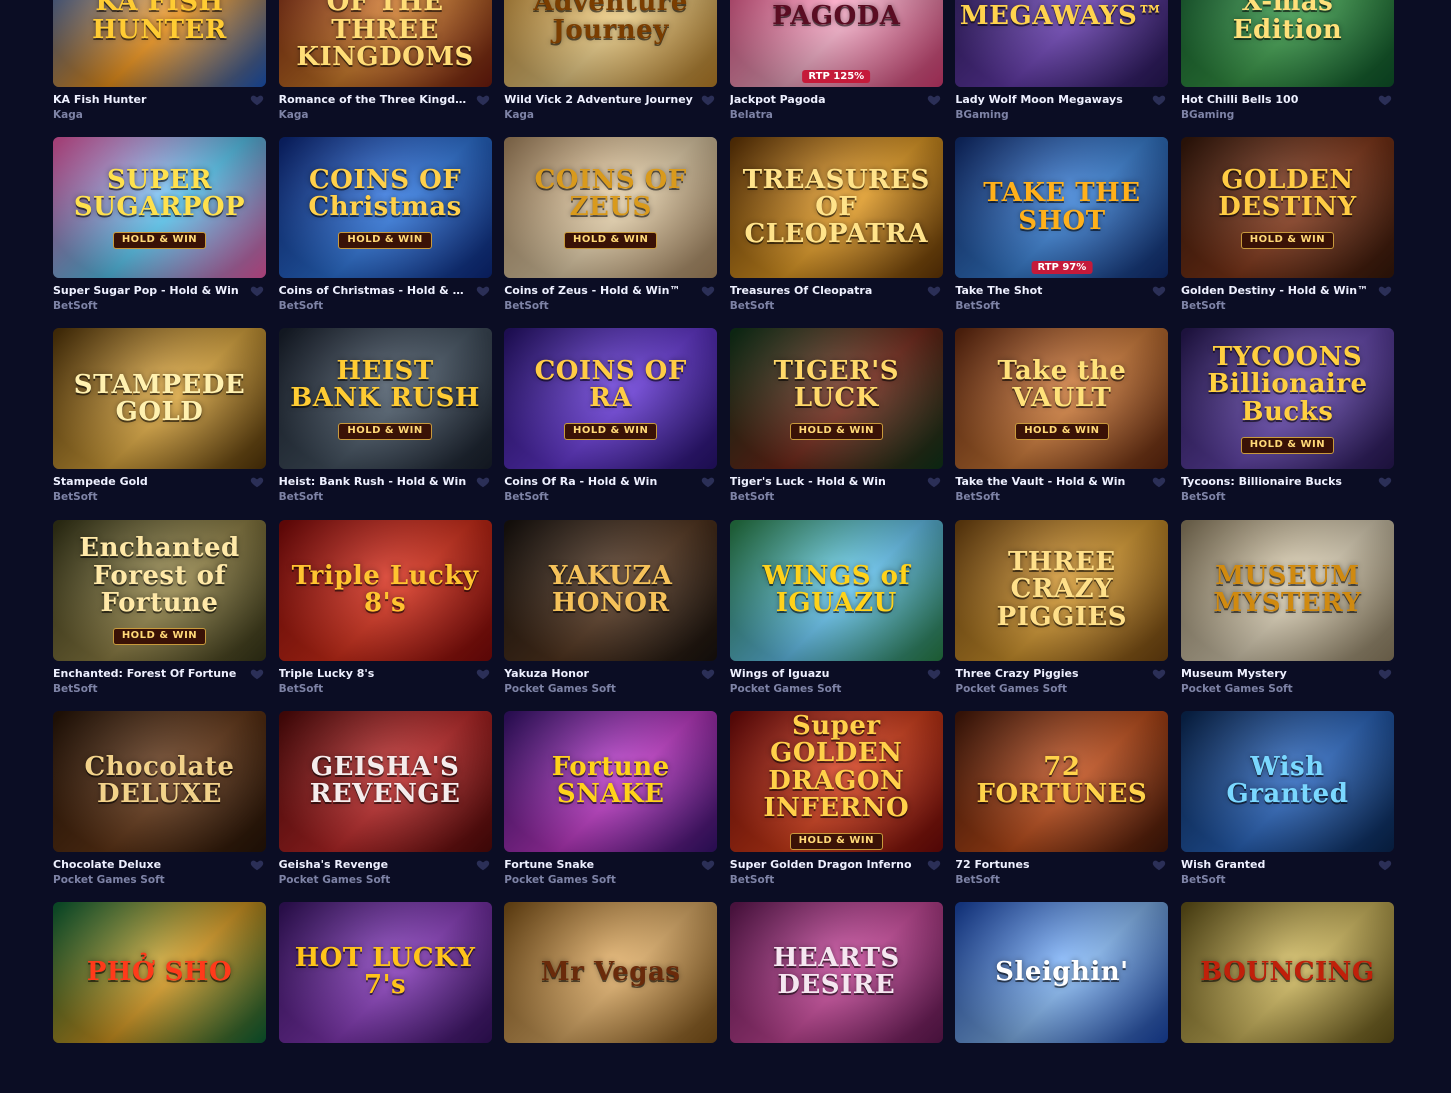 This screenshot has width=1451, height=1093. I want to click on game-thumbnail: Sleighin', so click(1062, 972).